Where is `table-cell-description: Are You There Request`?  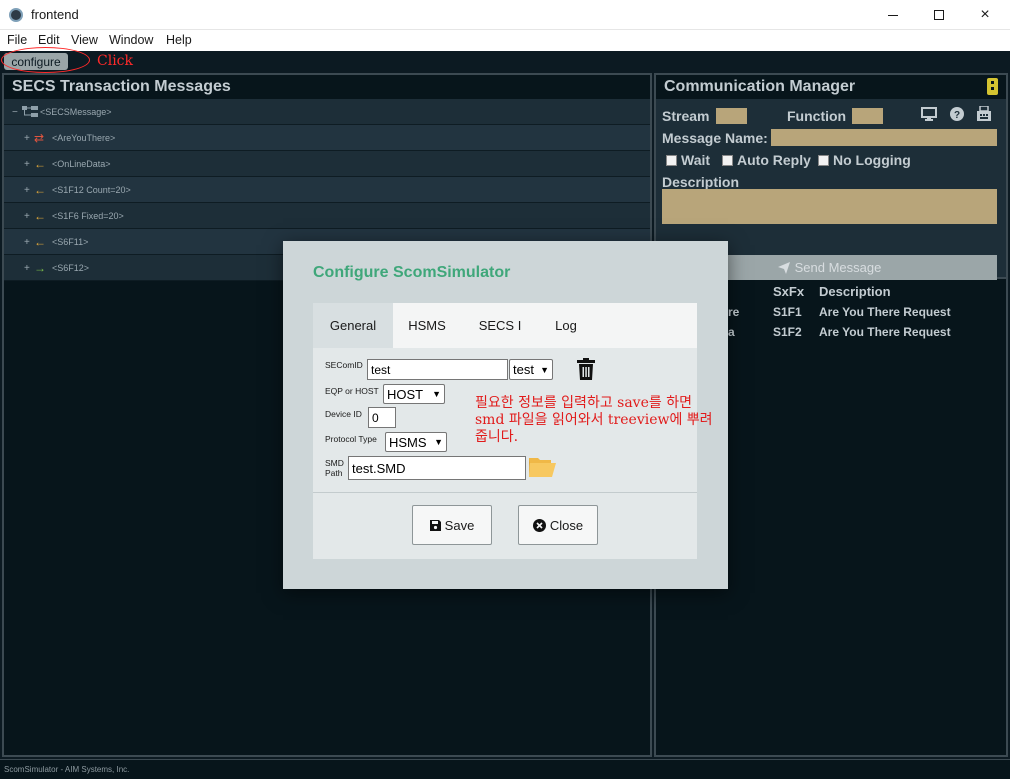 table-cell-description: Are You There Request is located at coordinates (885, 312).